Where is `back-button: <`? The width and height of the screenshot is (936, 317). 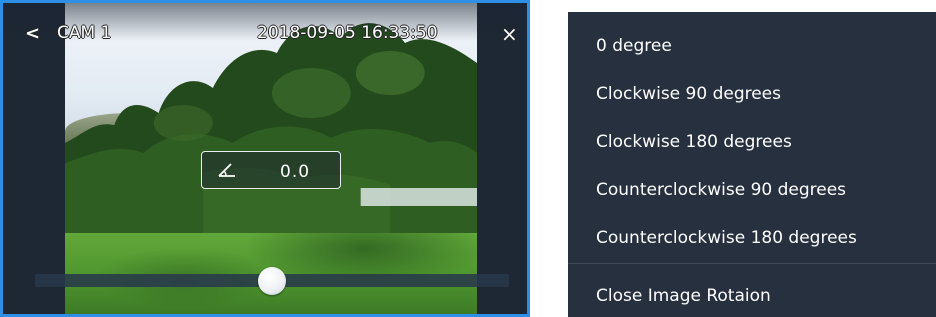 back-button: < is located at coordinates (32, 34).